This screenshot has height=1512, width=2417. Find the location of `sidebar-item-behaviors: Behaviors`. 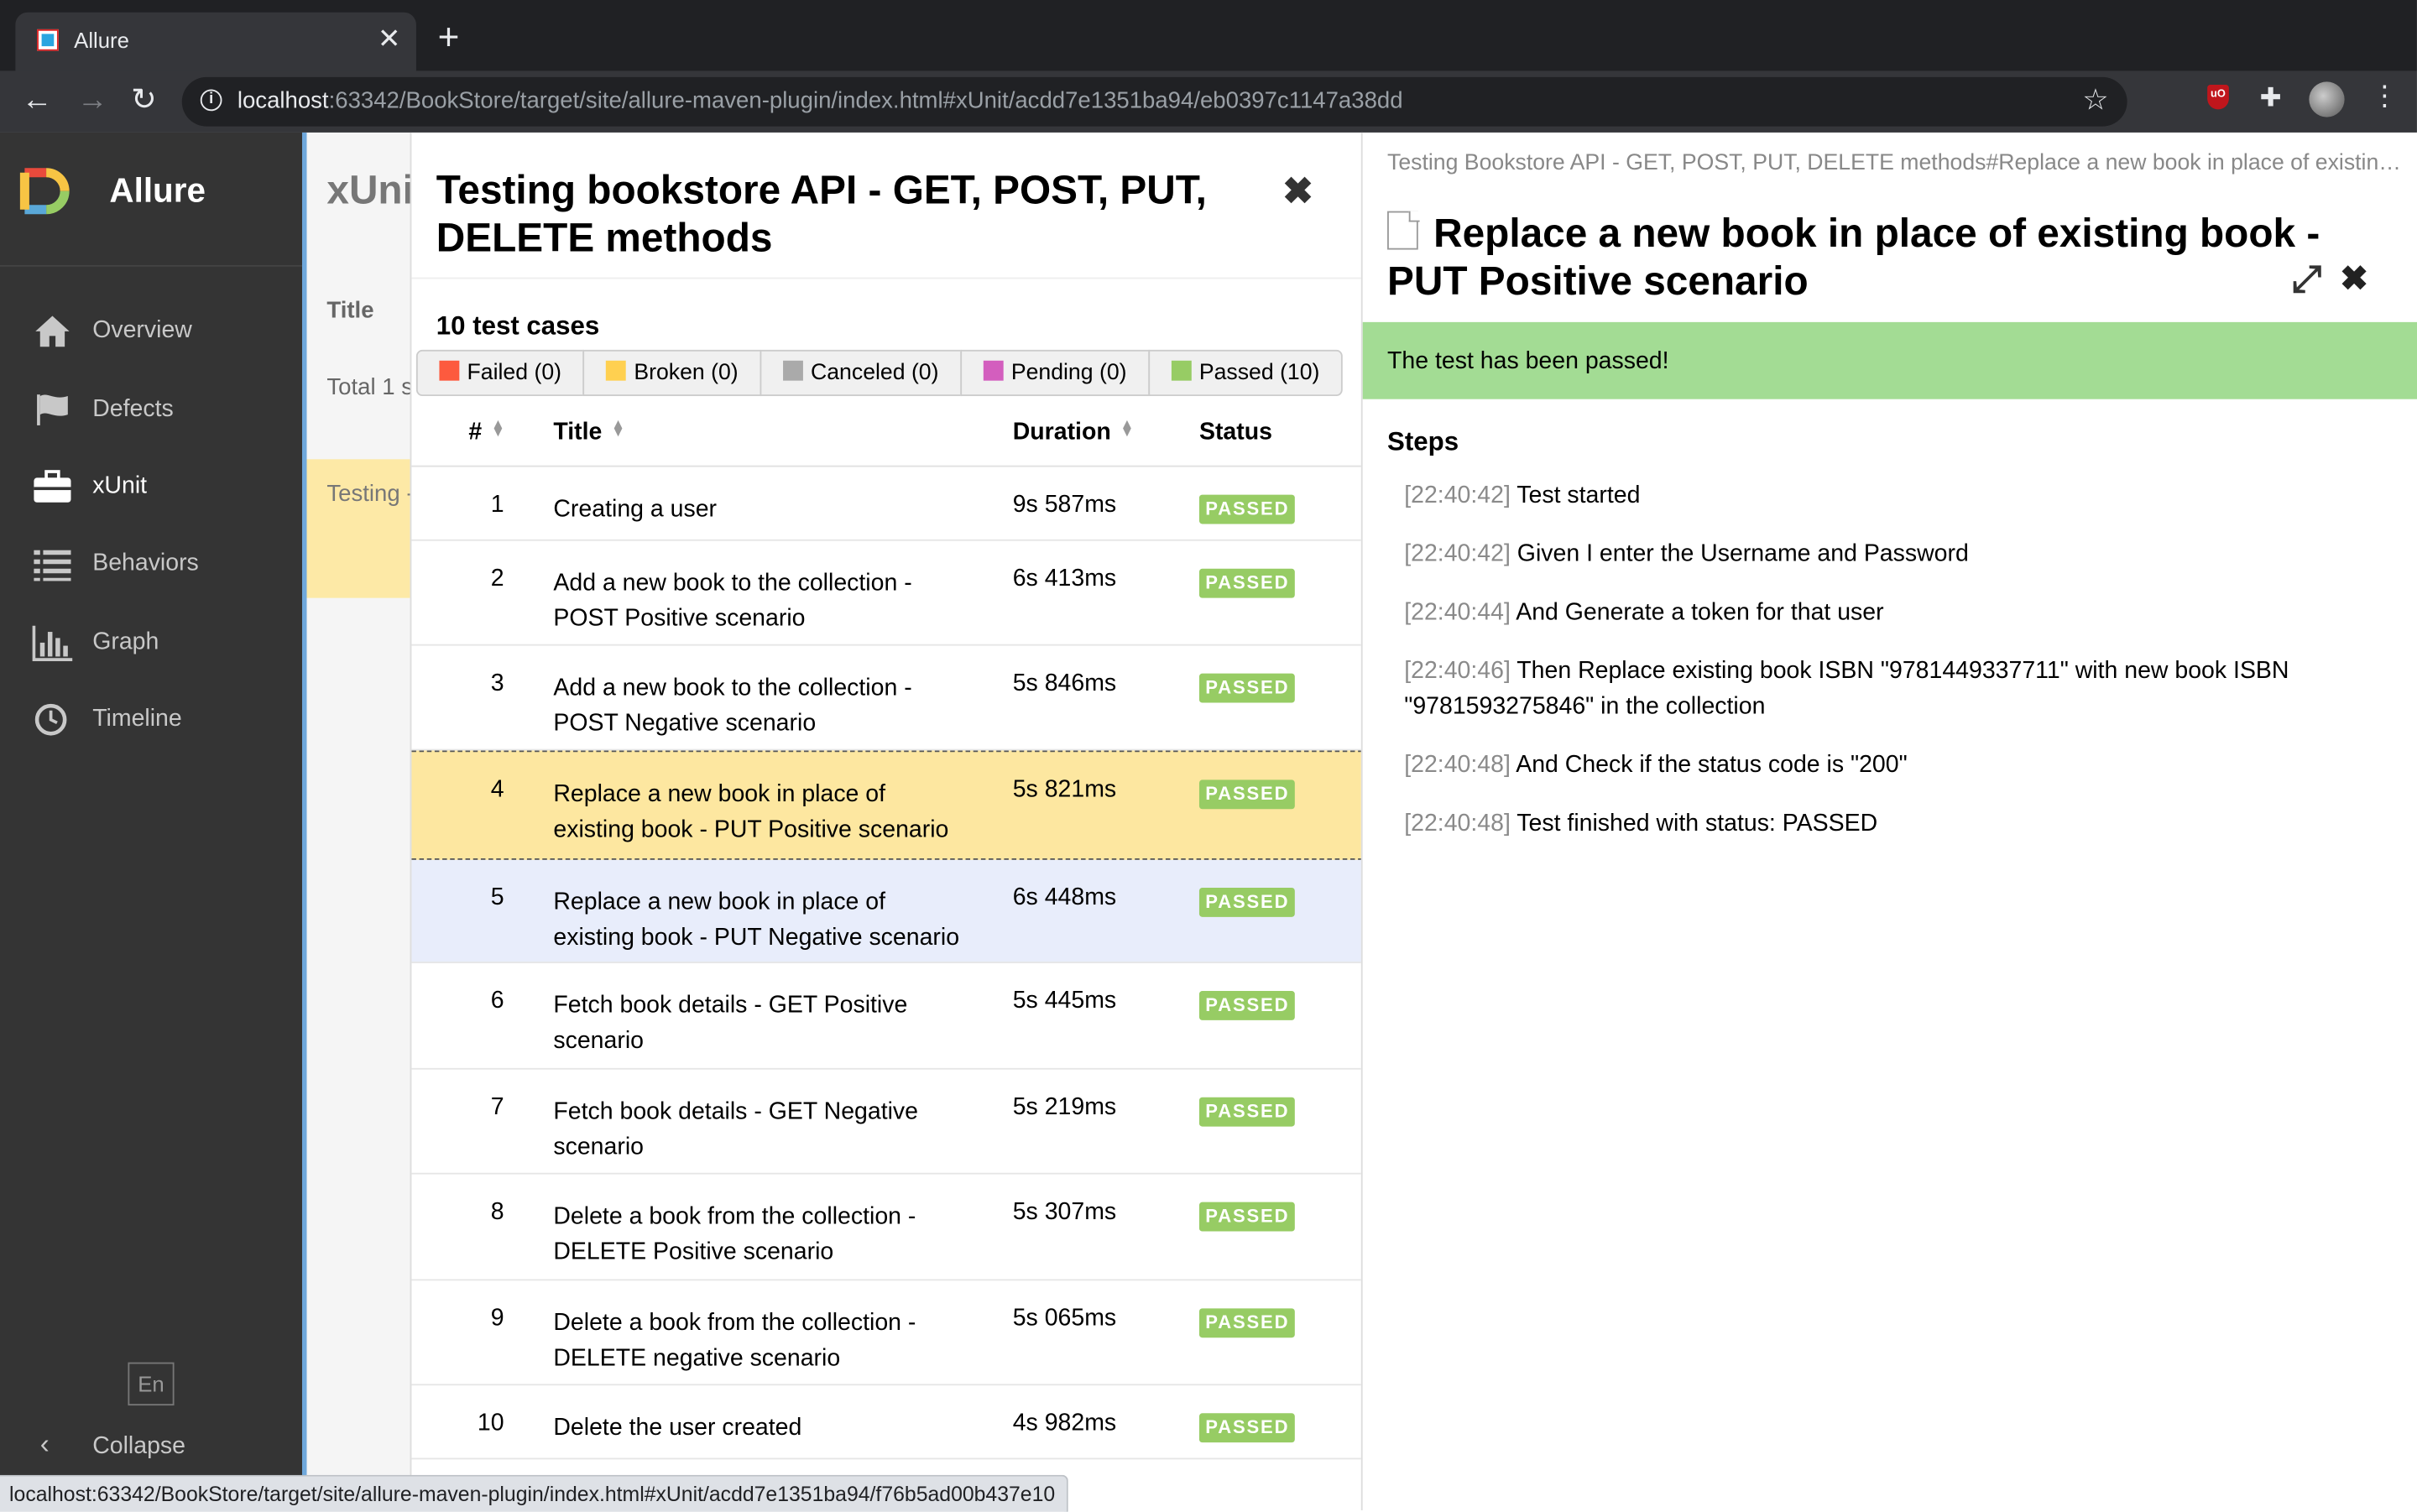

sidebar-item-behaviors: Behaviors is located at coordinates (151, 563).